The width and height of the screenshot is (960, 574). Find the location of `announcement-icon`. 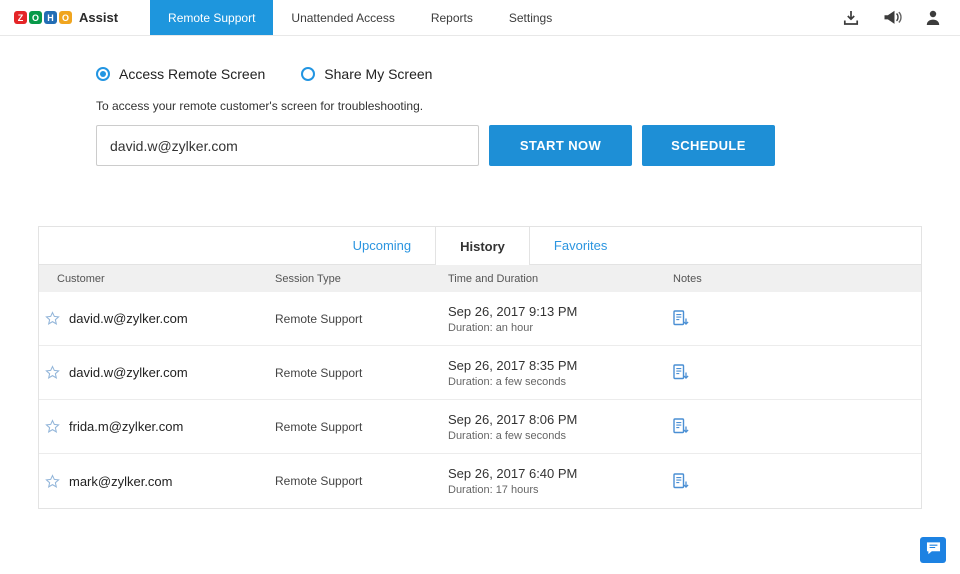

announcement-icon is located at coordinates (892, 17).